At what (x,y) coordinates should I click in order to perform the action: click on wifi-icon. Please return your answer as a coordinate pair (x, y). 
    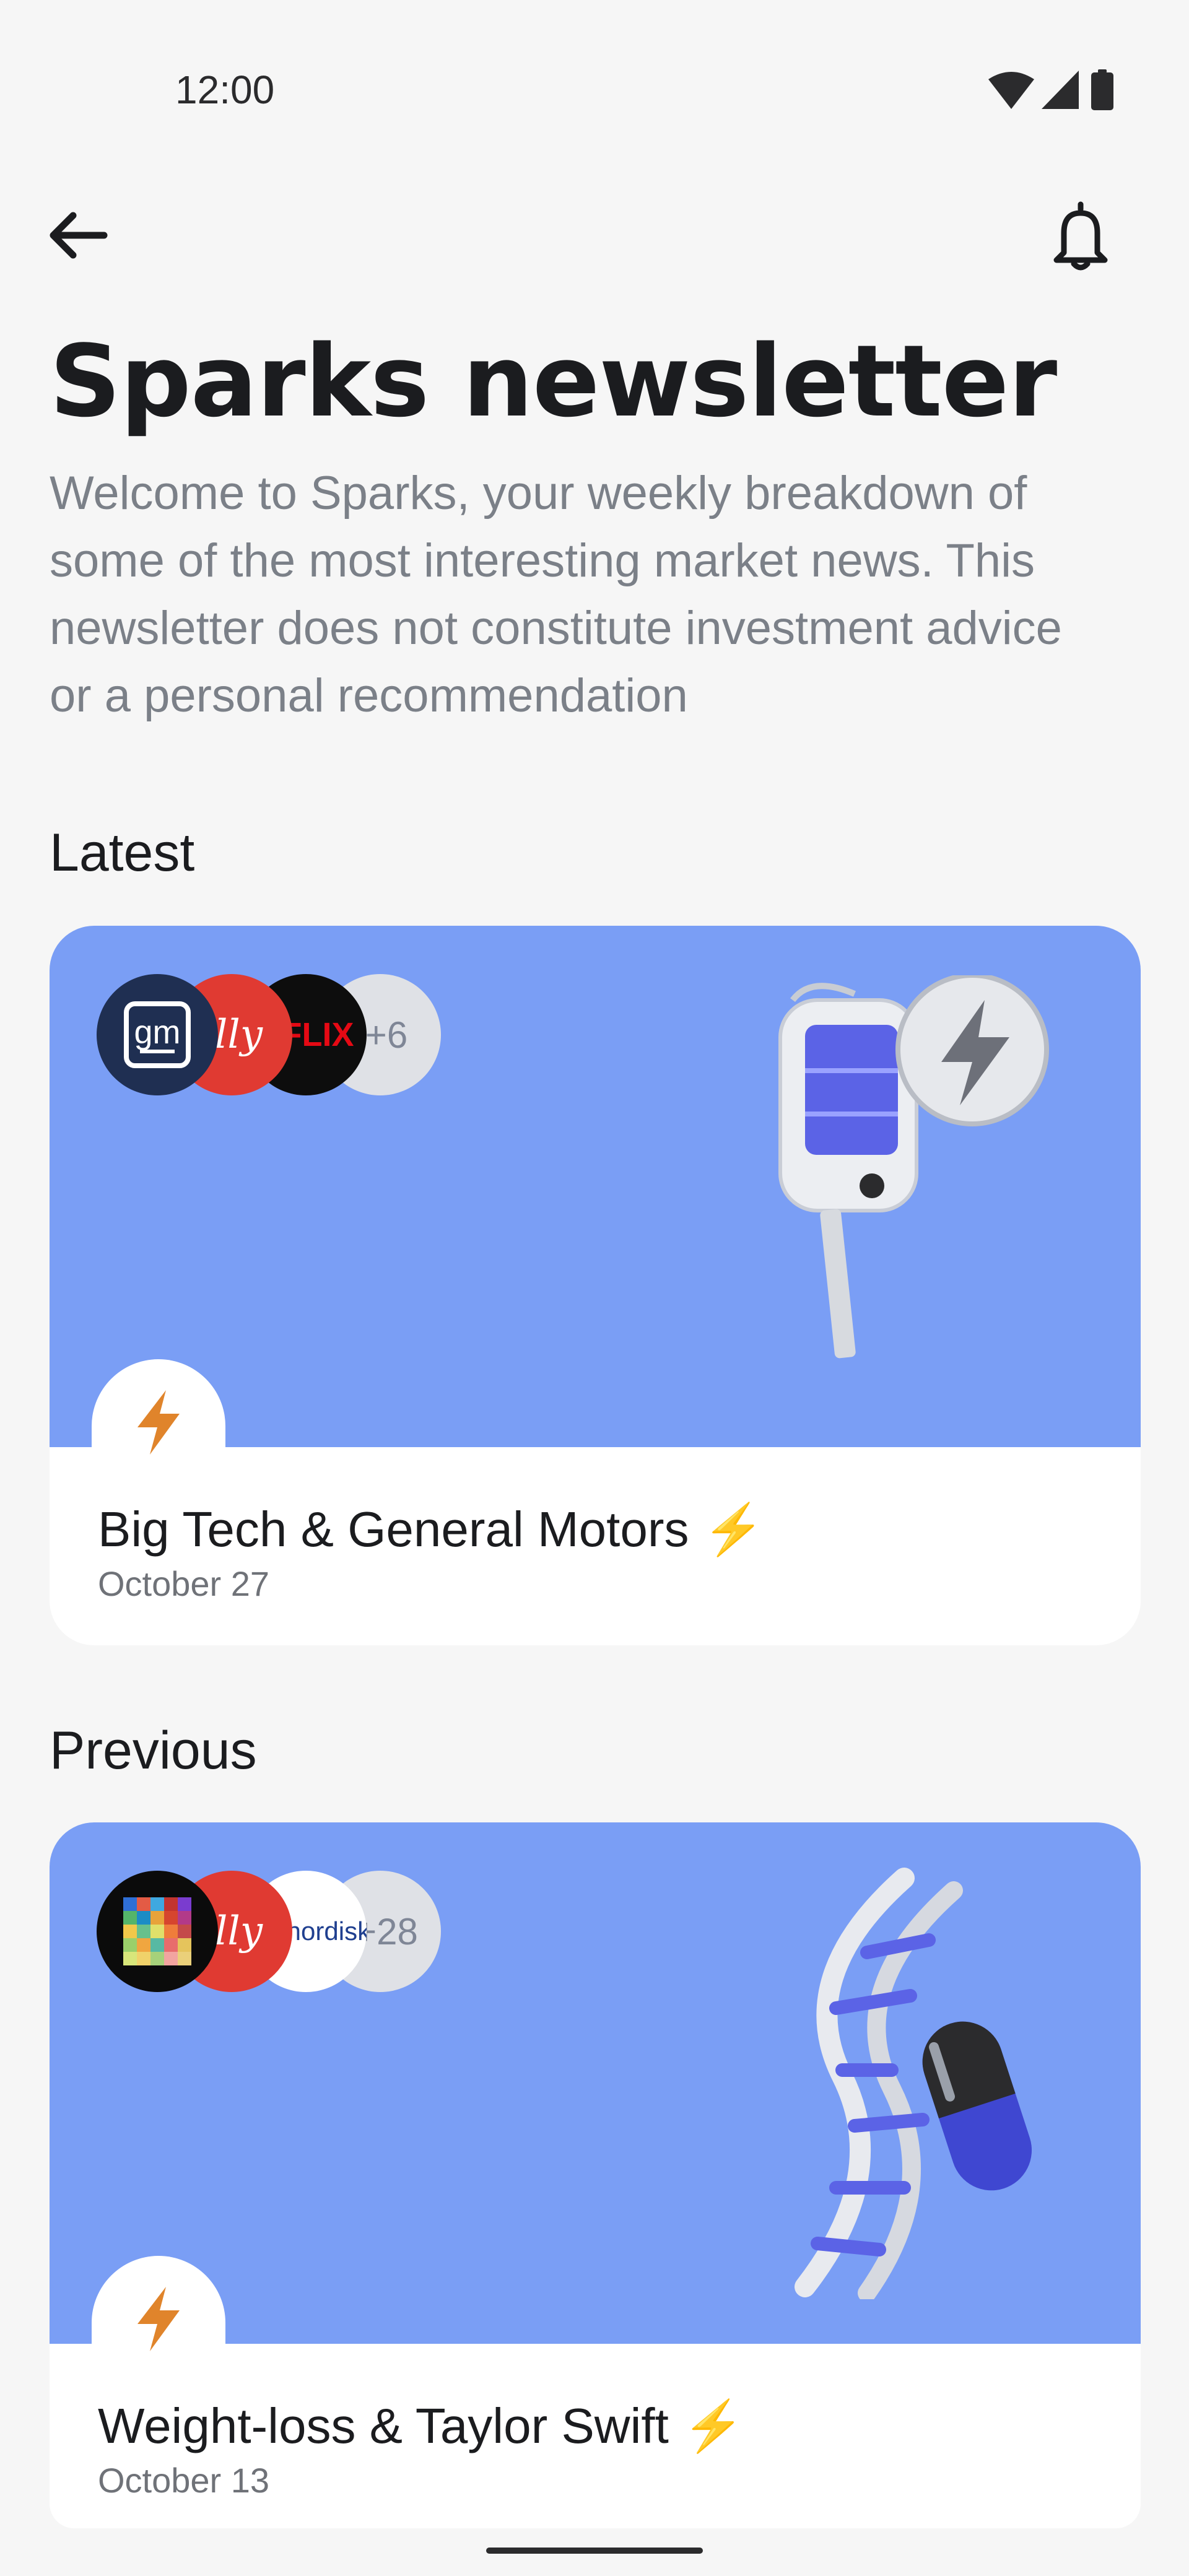
    Looking at the image, I should click on (1011, 90).